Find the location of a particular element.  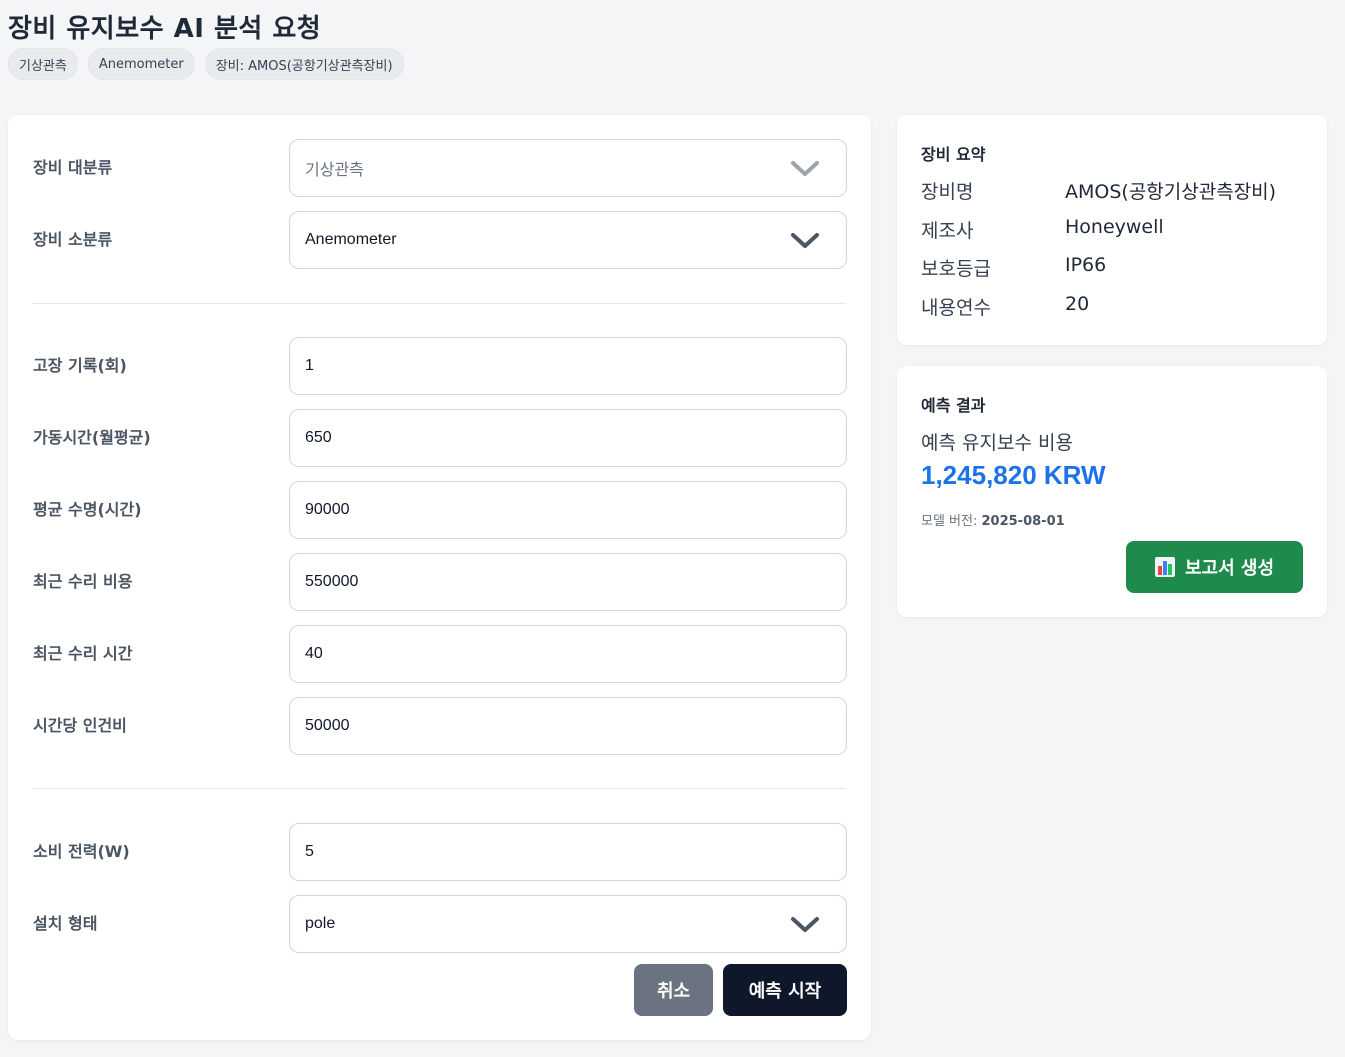

minor-category-row: 장비 소분류 Anemometer is located at coordinates (440, 240).